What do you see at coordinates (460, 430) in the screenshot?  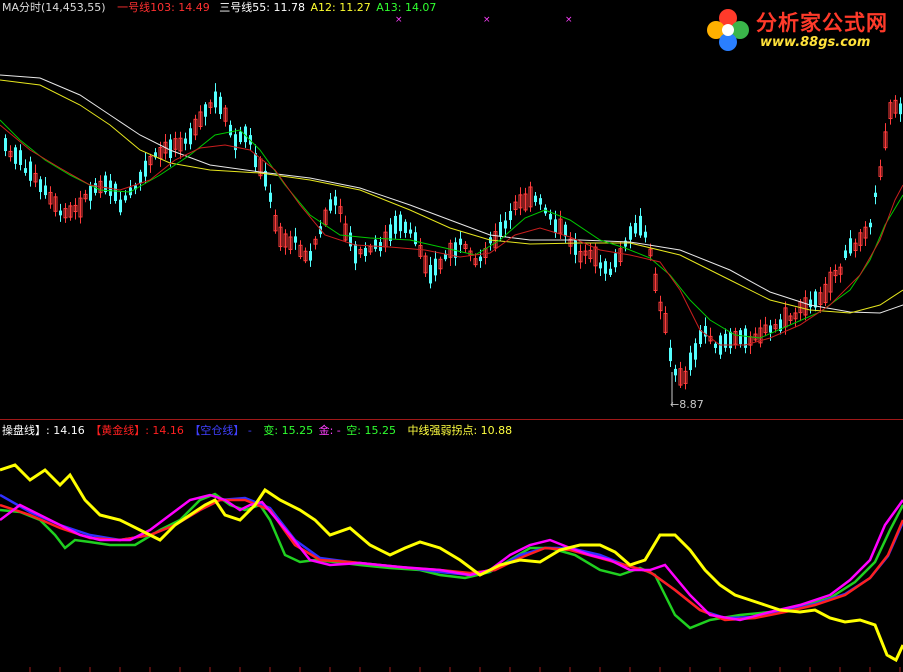 I see `mid-turn-value: 中线强弱拐点: 10.88` at bounding box center [460, 430].